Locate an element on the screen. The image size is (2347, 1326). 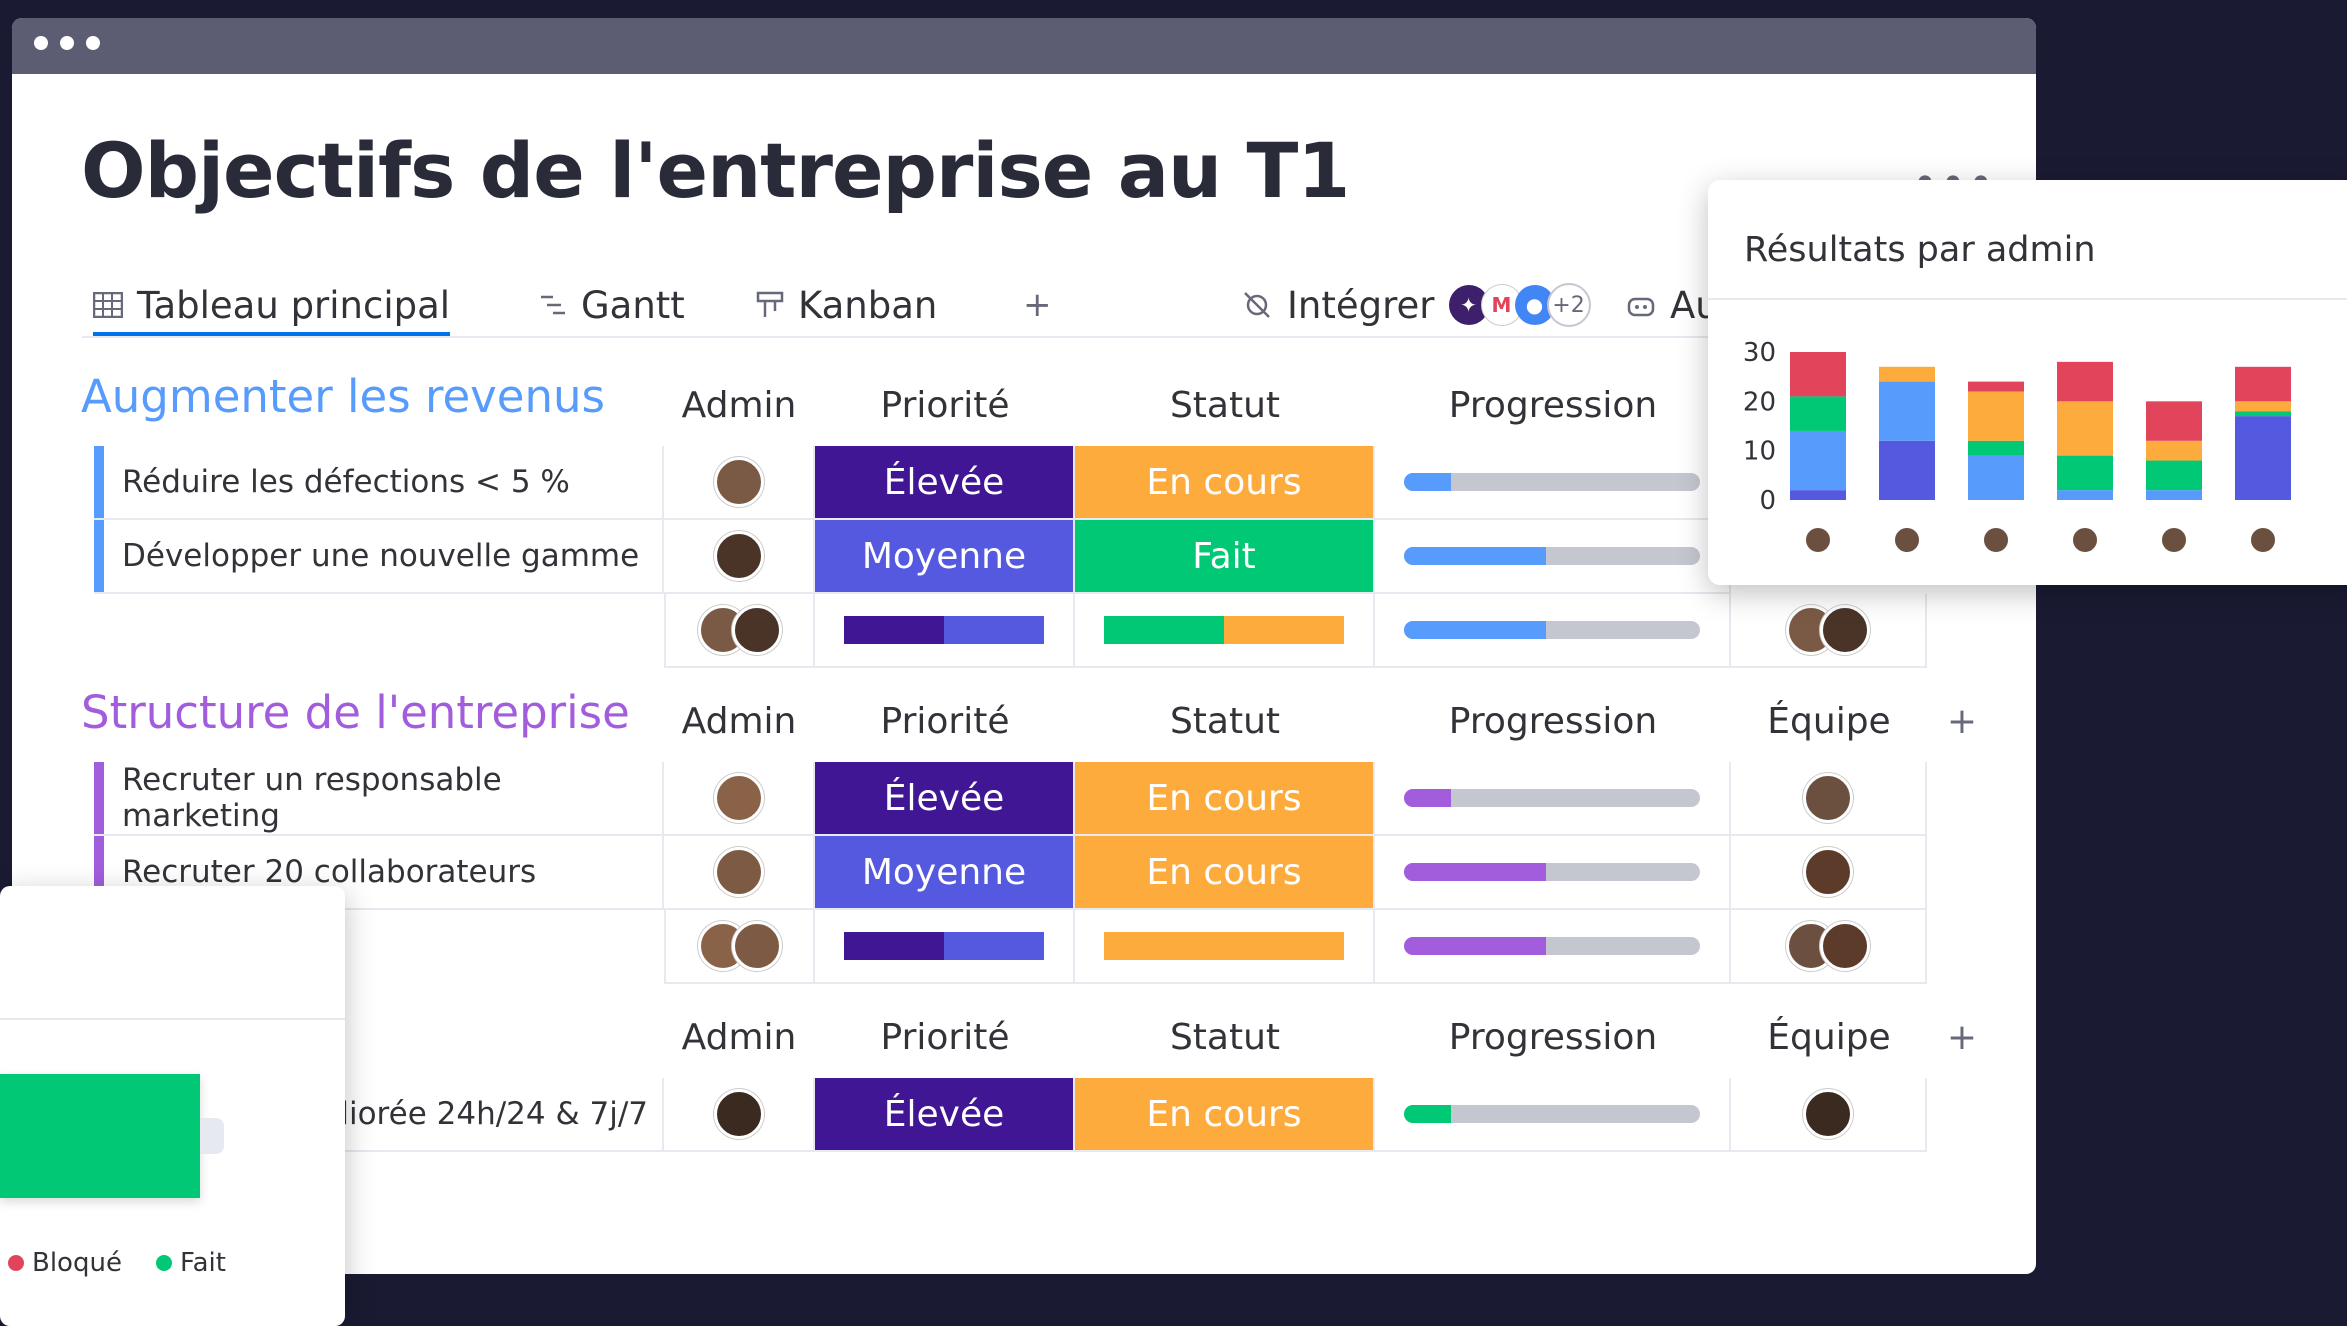
group-title-structure: Structure de l'entreprise is located at coordinates (355, 712).